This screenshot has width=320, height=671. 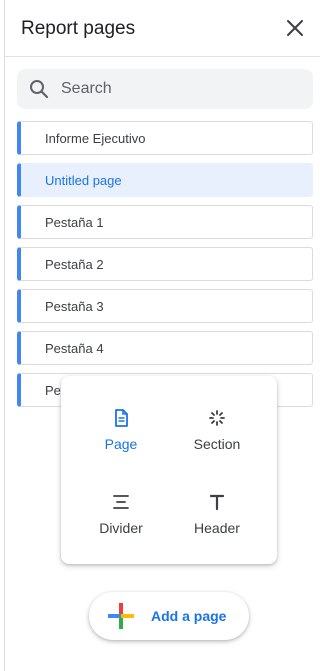 I want to click on page-item-untitled-page: Untitled page, so click(x=165, y=180).